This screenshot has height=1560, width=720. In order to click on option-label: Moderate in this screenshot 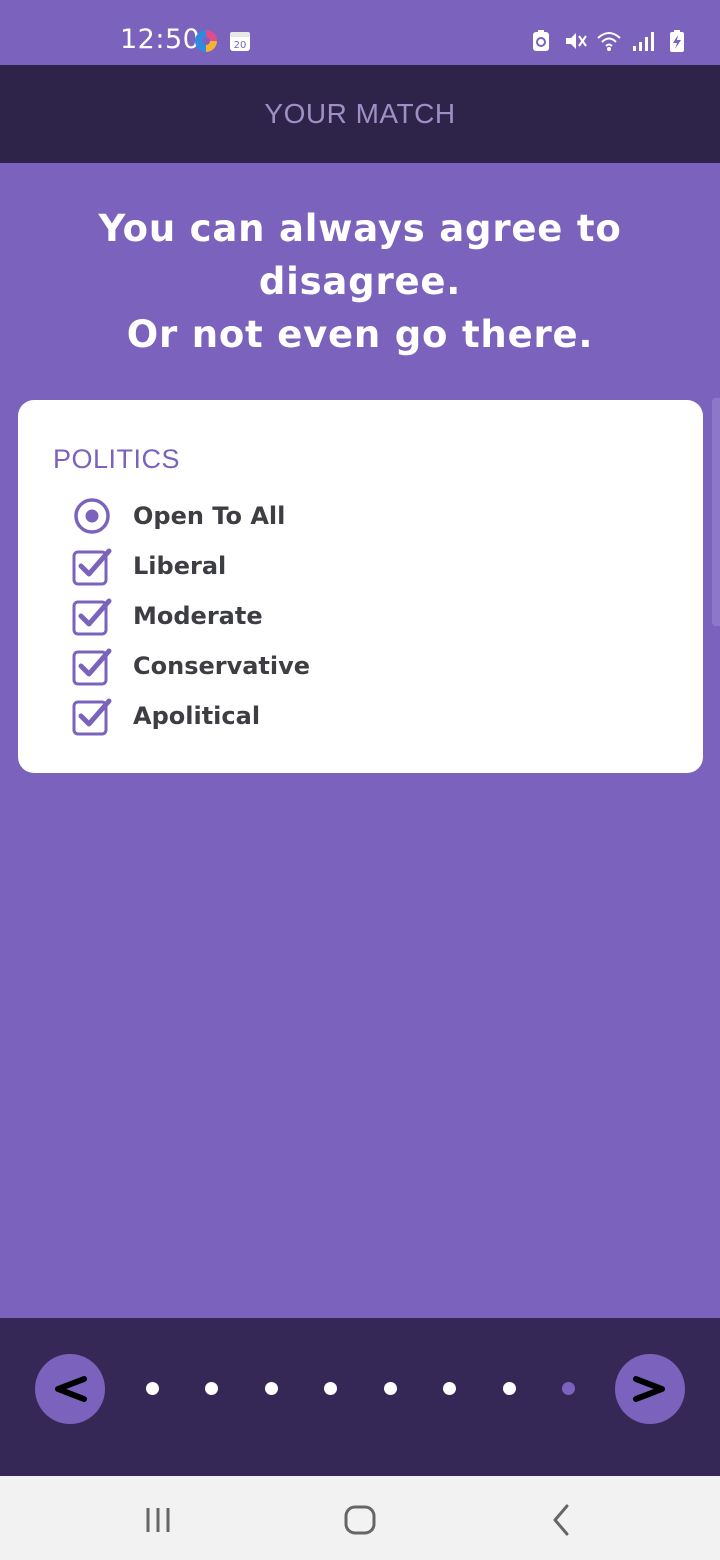, I will do `click(198, 616)`.